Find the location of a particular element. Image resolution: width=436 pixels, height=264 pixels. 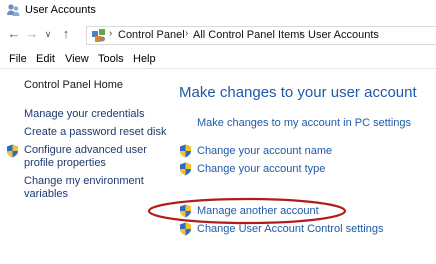

user-accounts-icon is located at coordinates (13, 10).